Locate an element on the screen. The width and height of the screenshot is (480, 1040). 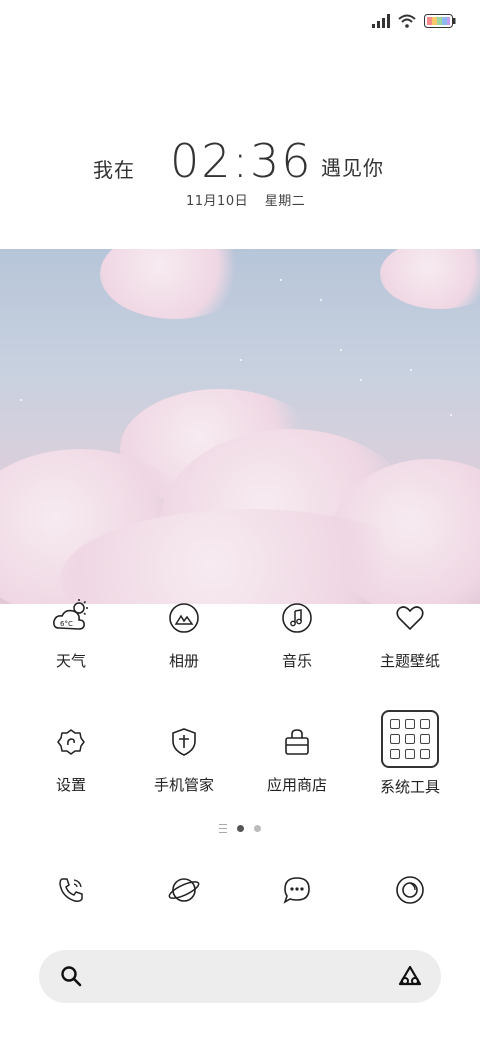
phone-icon is located at coordinates (71, 890).